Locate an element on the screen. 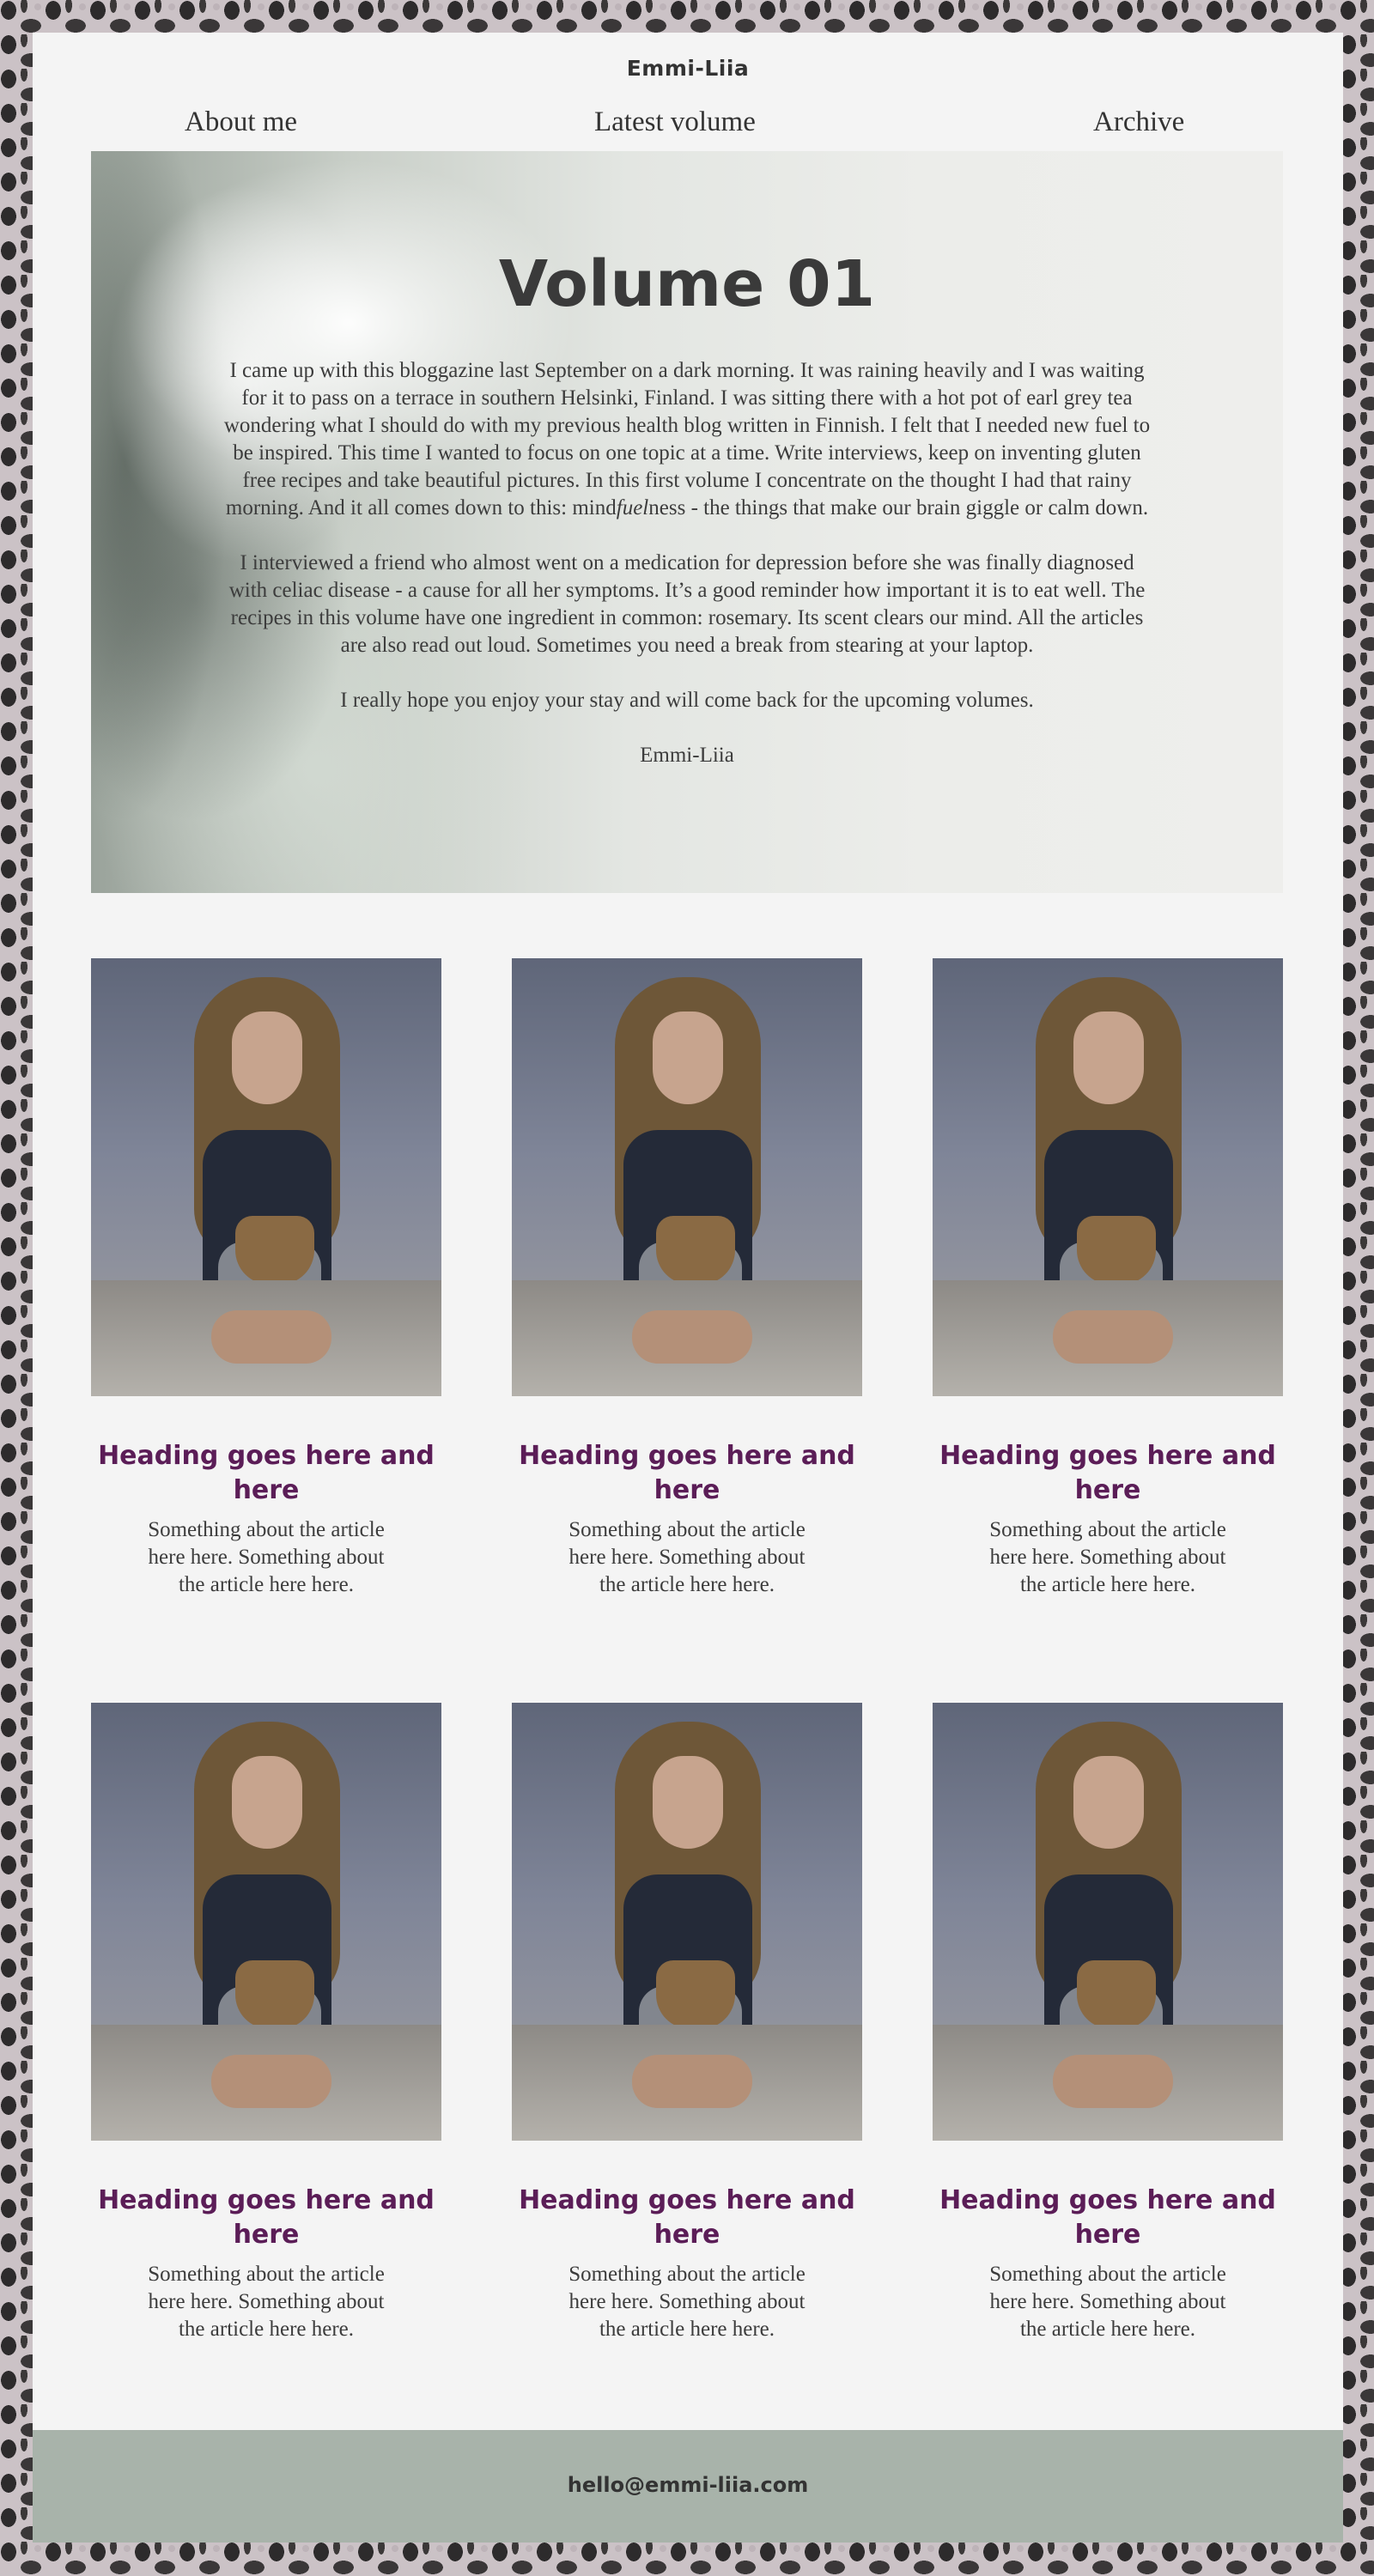 This screenshot has height=2576, width=1374. nav-about-me: About me is located at coordinates (241, 122).